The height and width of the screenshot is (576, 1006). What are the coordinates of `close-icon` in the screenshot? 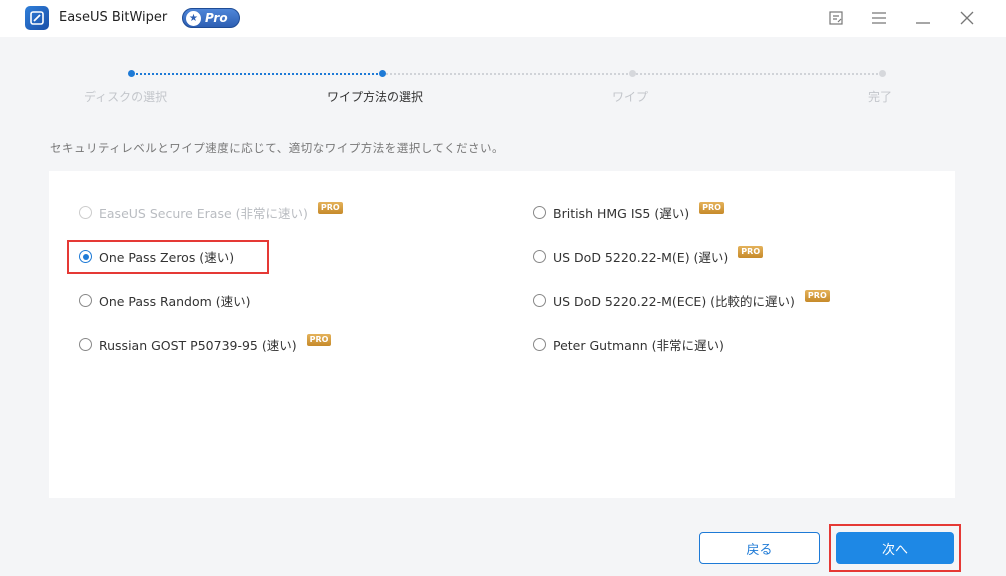 It's located at (967, 18).